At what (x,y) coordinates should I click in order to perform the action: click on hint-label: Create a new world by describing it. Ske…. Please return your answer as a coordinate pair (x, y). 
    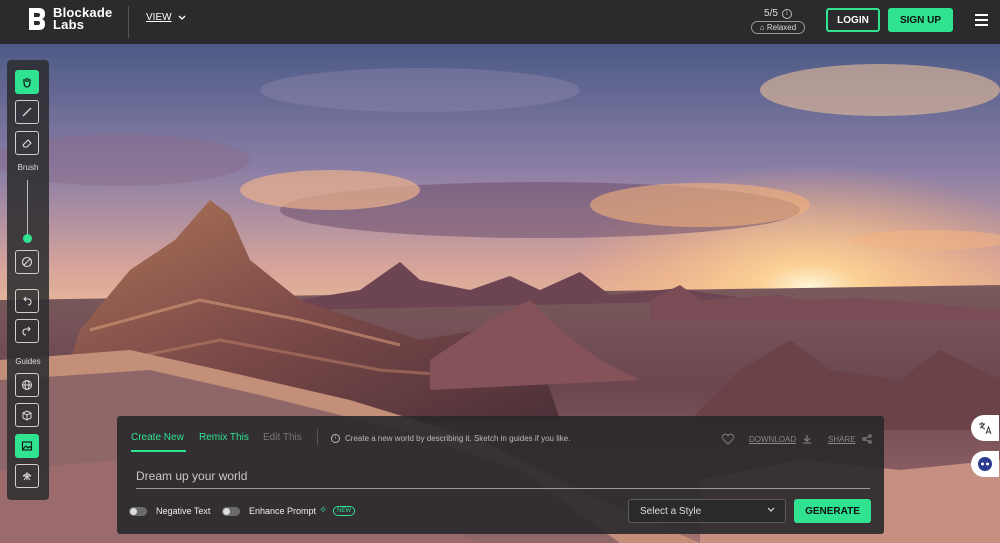
    Looking at the image, I should click on (458, 438).